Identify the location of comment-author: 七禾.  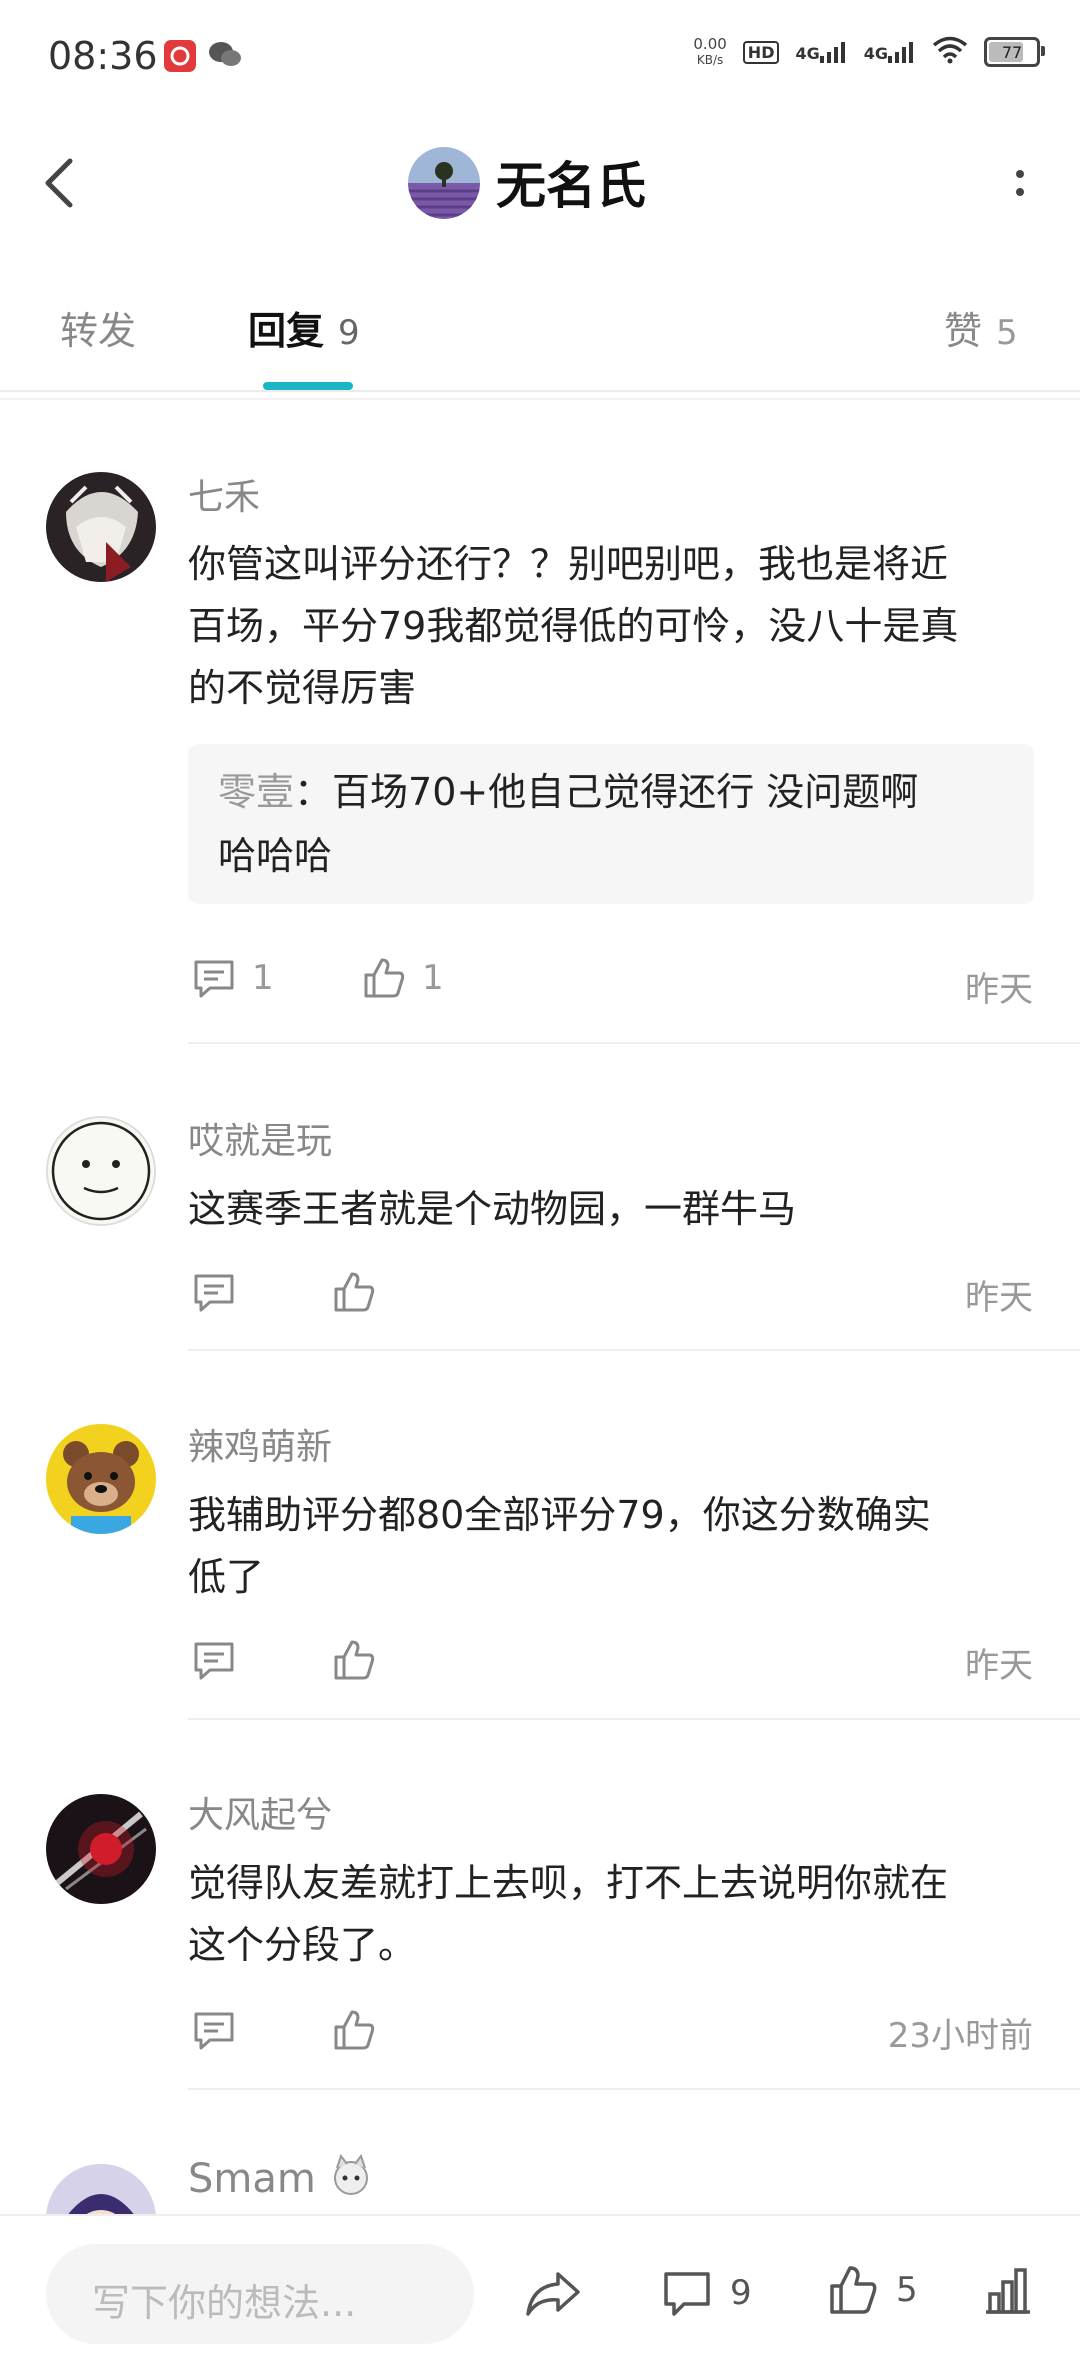
(224, 494).